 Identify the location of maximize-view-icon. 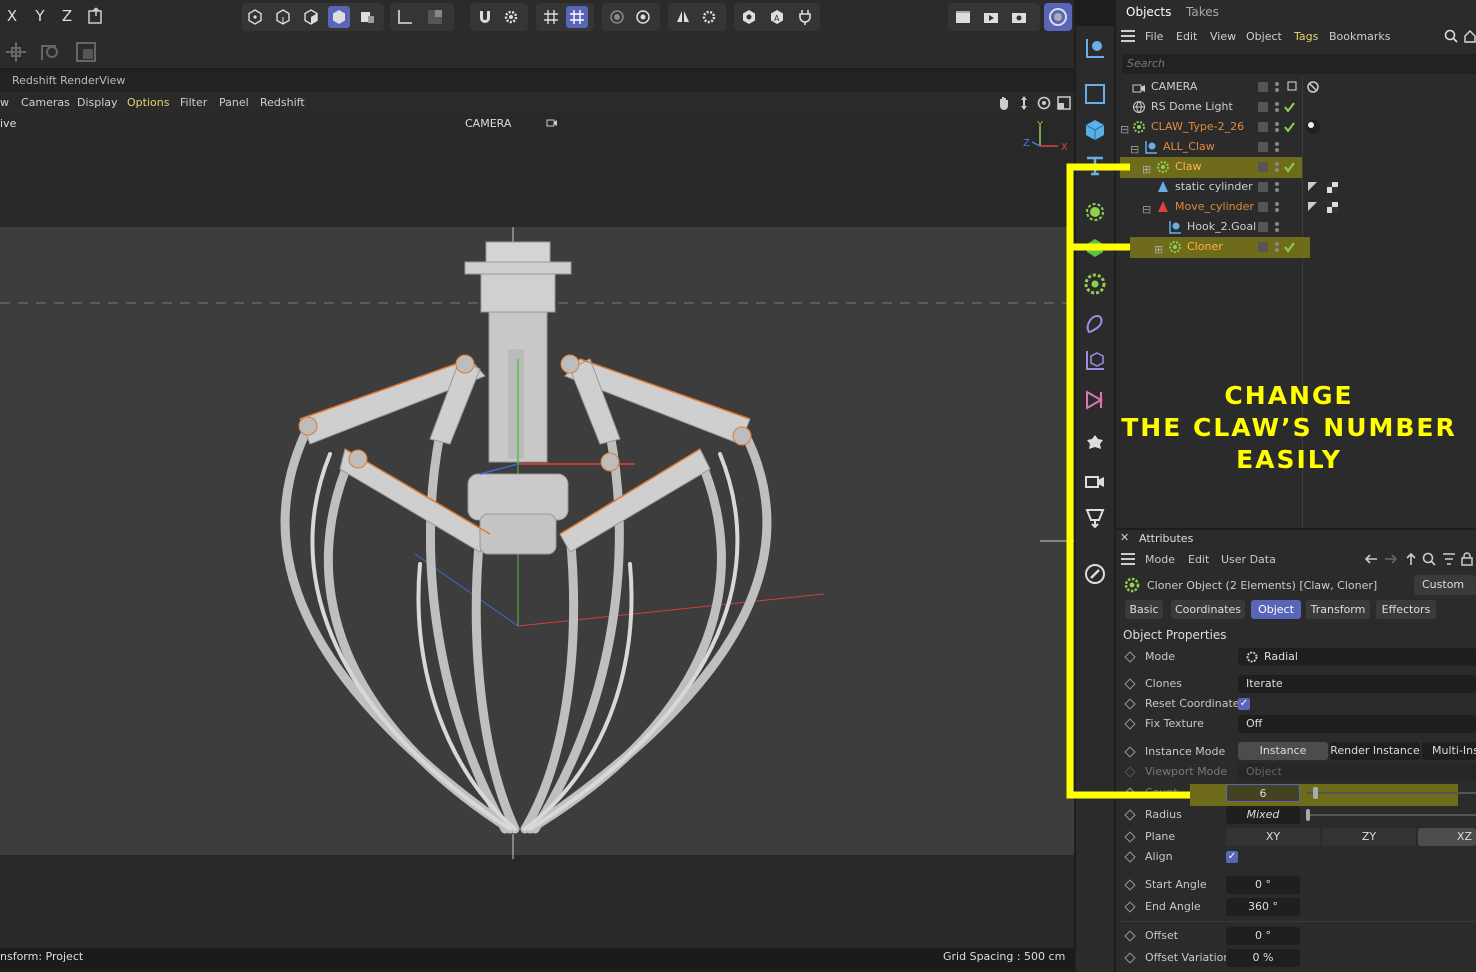
(1064, 104).